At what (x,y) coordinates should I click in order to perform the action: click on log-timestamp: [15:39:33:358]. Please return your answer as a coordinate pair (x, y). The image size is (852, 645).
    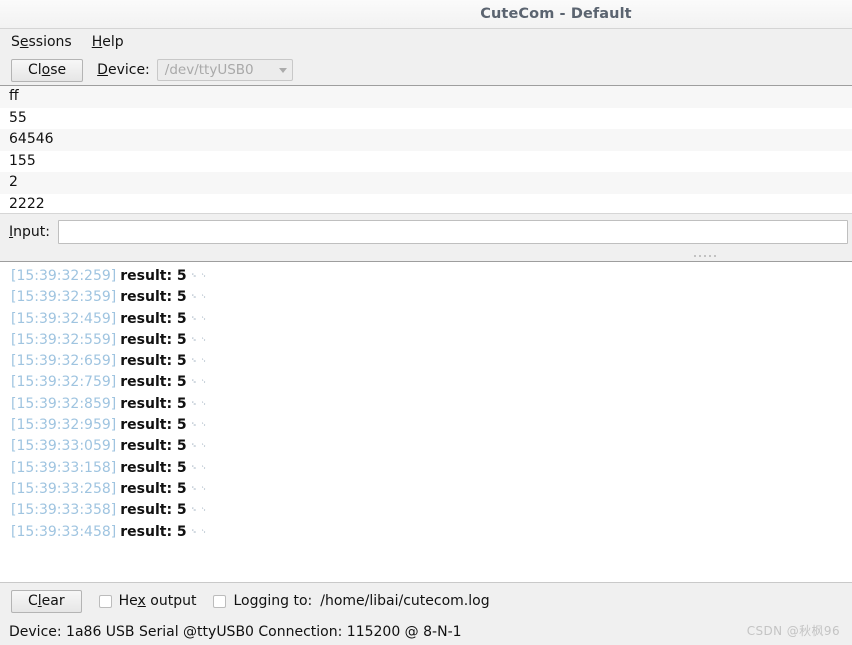
    Looking at the image, I should click on (64, 510).